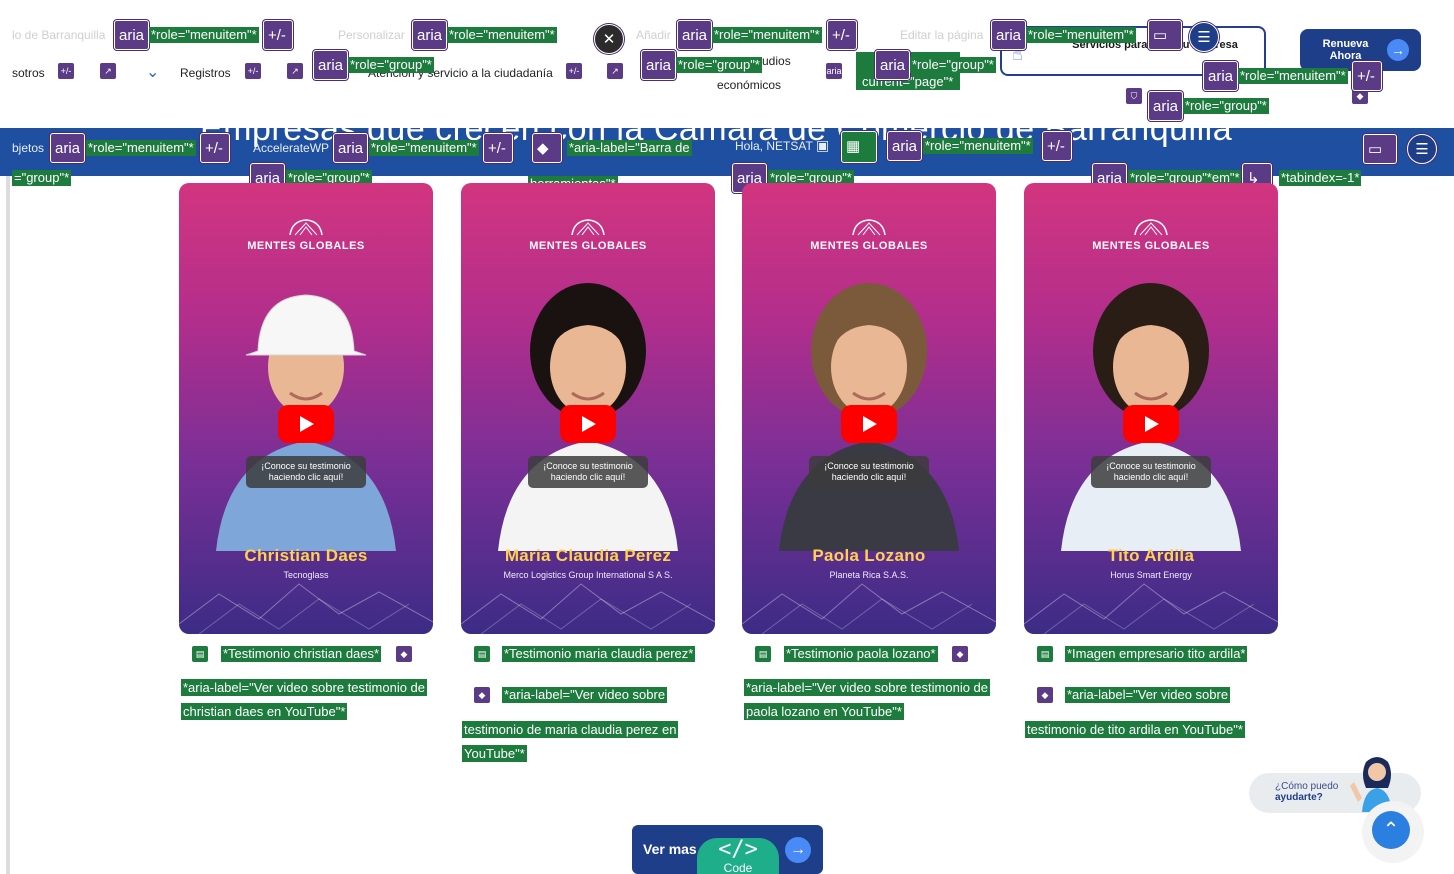  Describe the element at coordinates (1345, 50) in the screenshot. I see `renew-label: Renueva Ahora` at that location.